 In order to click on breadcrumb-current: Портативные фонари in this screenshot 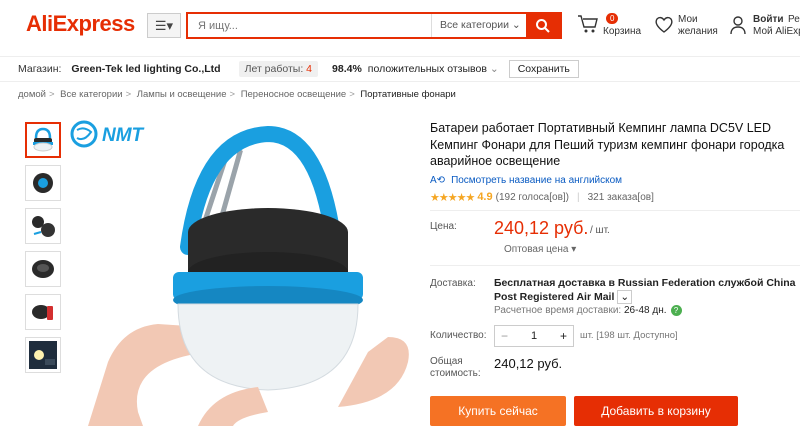, I will do `click(408, 94)`.